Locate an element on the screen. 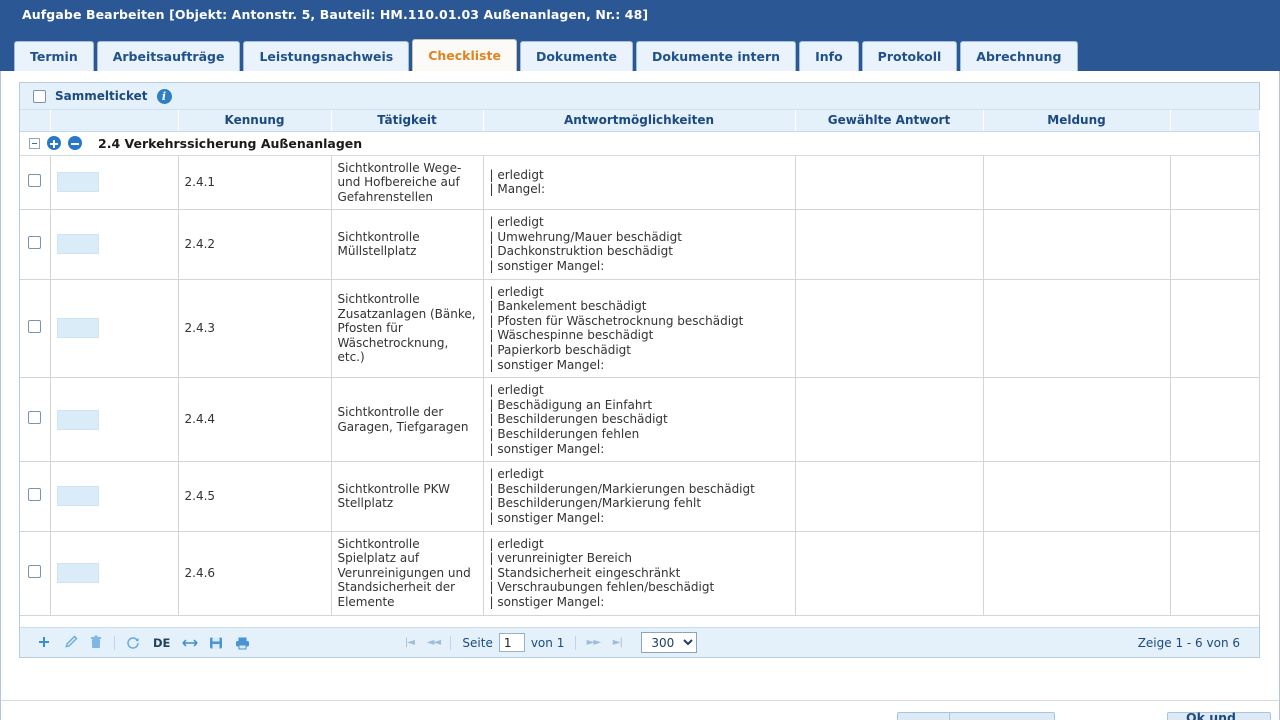 The width and height of the screenshot is (1280, 720). col-spacer is located at coordinates (1215, 121).